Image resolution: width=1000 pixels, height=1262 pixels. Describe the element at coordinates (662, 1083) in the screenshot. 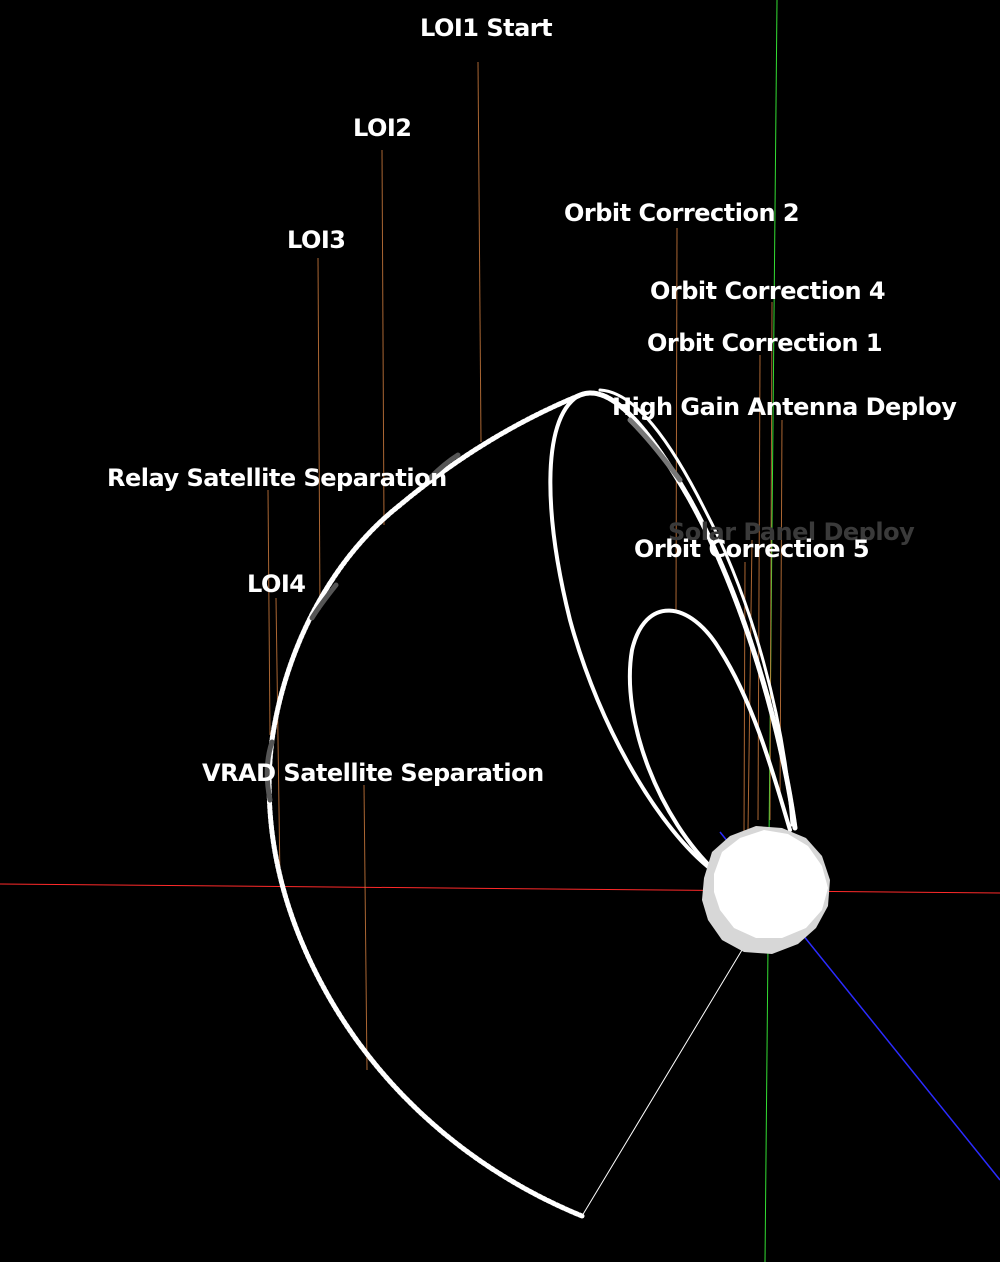

I see `projection-line` at that location.